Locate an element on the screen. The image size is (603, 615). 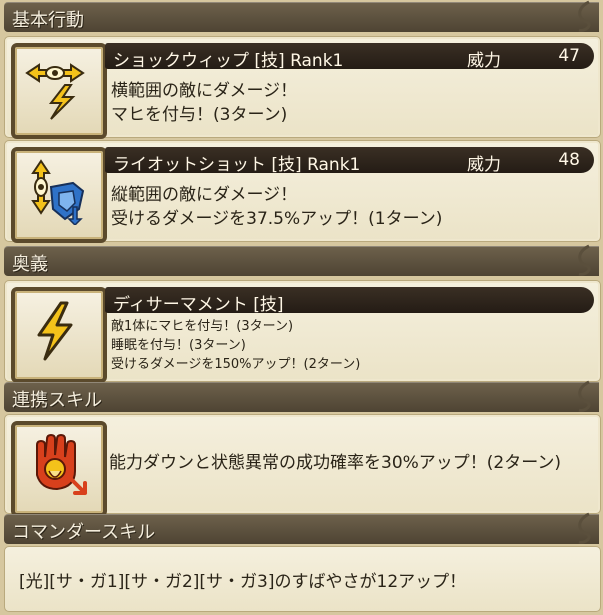
skill-title-bar: ライオットショット [技] Rank1 威力 48 is located at coordinates (349, 161).